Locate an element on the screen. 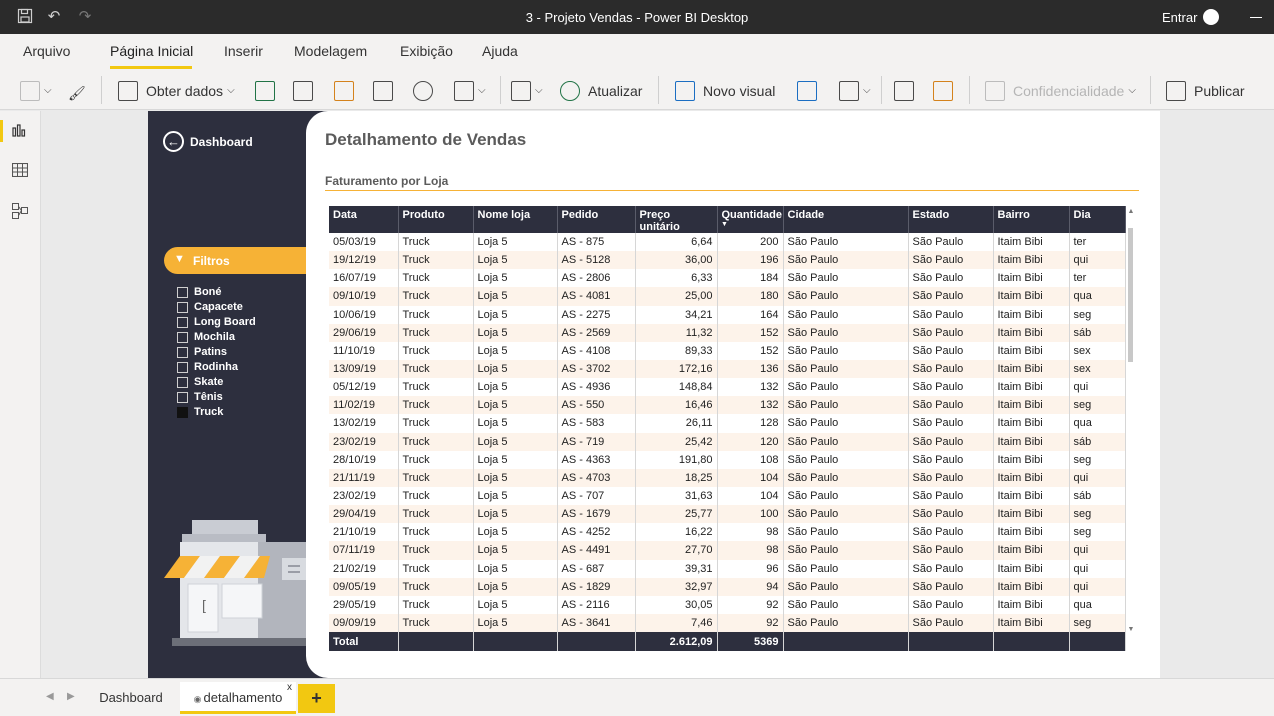 Image resolution: width=1274 pixels, height=716 pixels. column-header: Produto is located at coordinates (436, 219).